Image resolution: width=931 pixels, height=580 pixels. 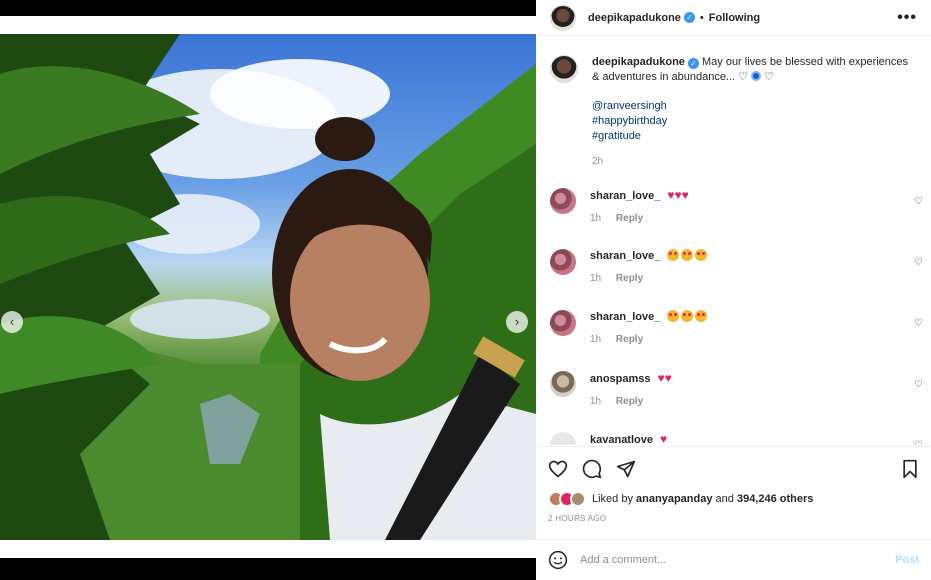 I want to click on comment-item: anospamss ♥♥ 1h Reply ♡, so click(x=733, y=389).